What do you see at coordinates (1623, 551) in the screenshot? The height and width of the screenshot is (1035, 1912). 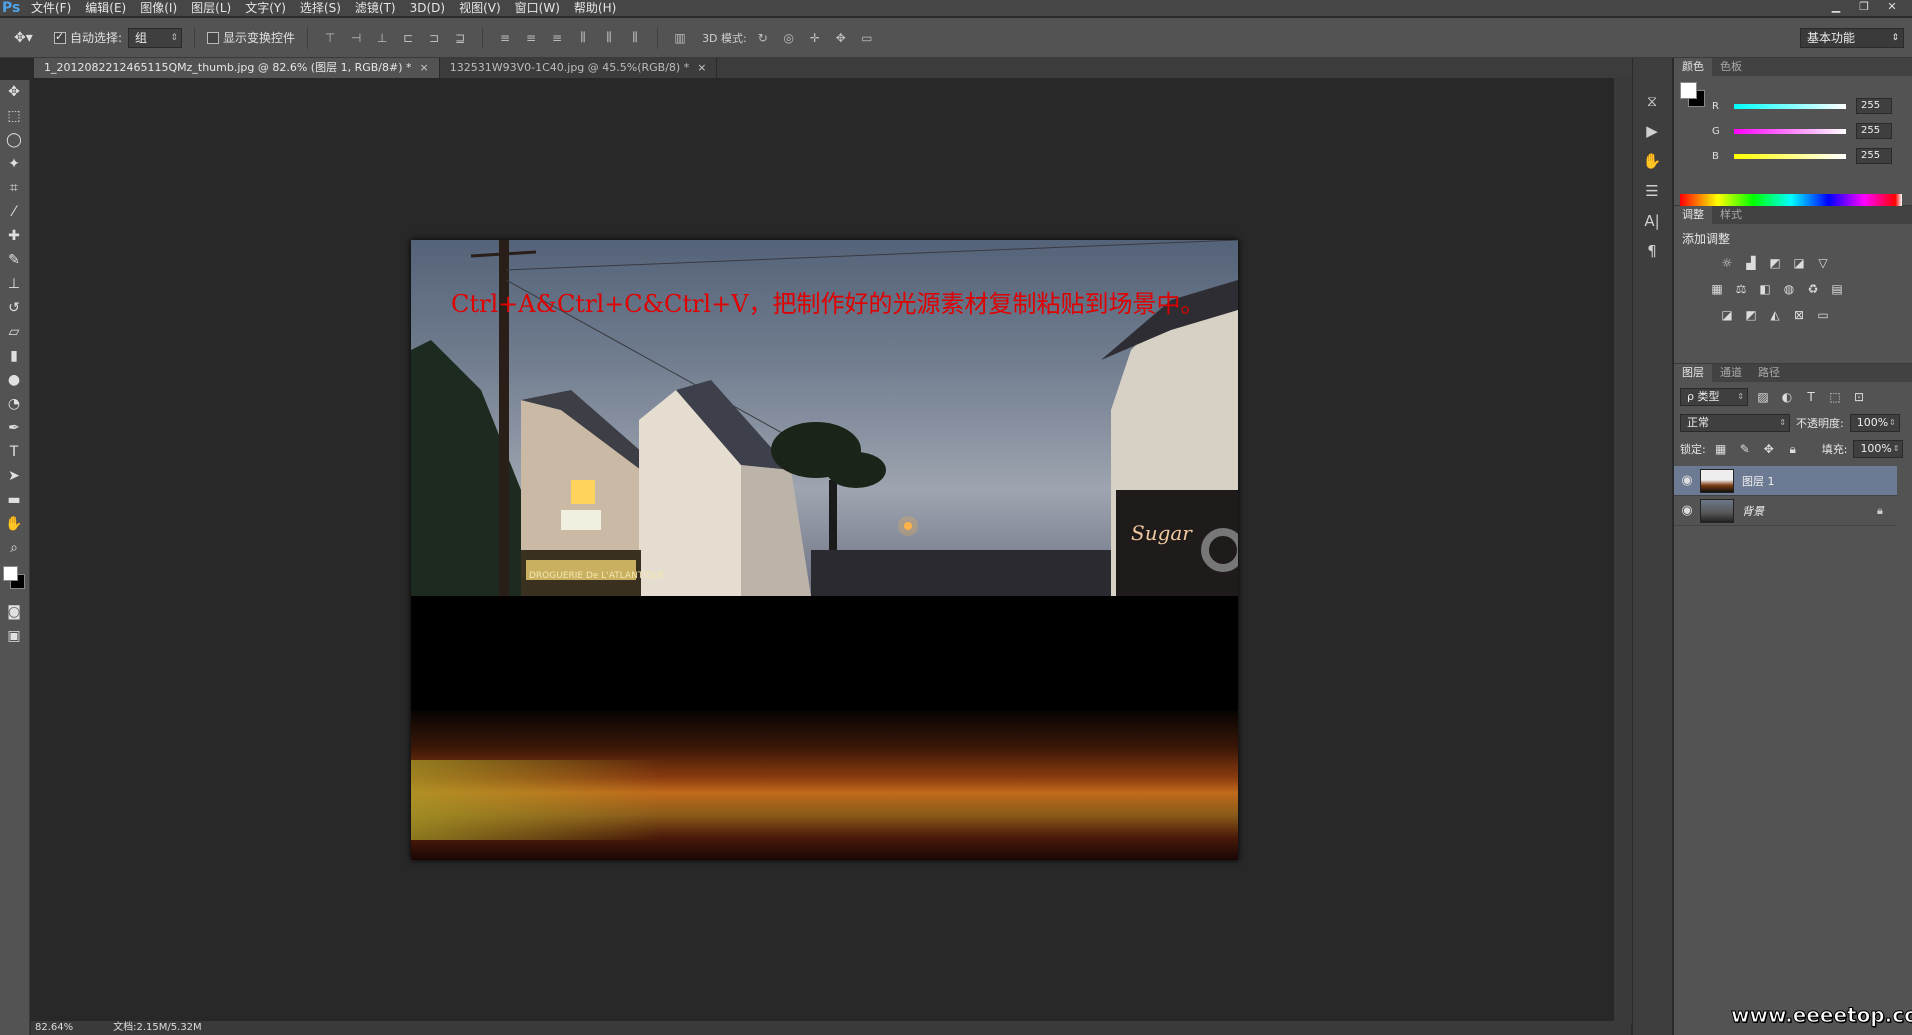 I see `vertical-scrollbar` at bounding box center [1623, 551].